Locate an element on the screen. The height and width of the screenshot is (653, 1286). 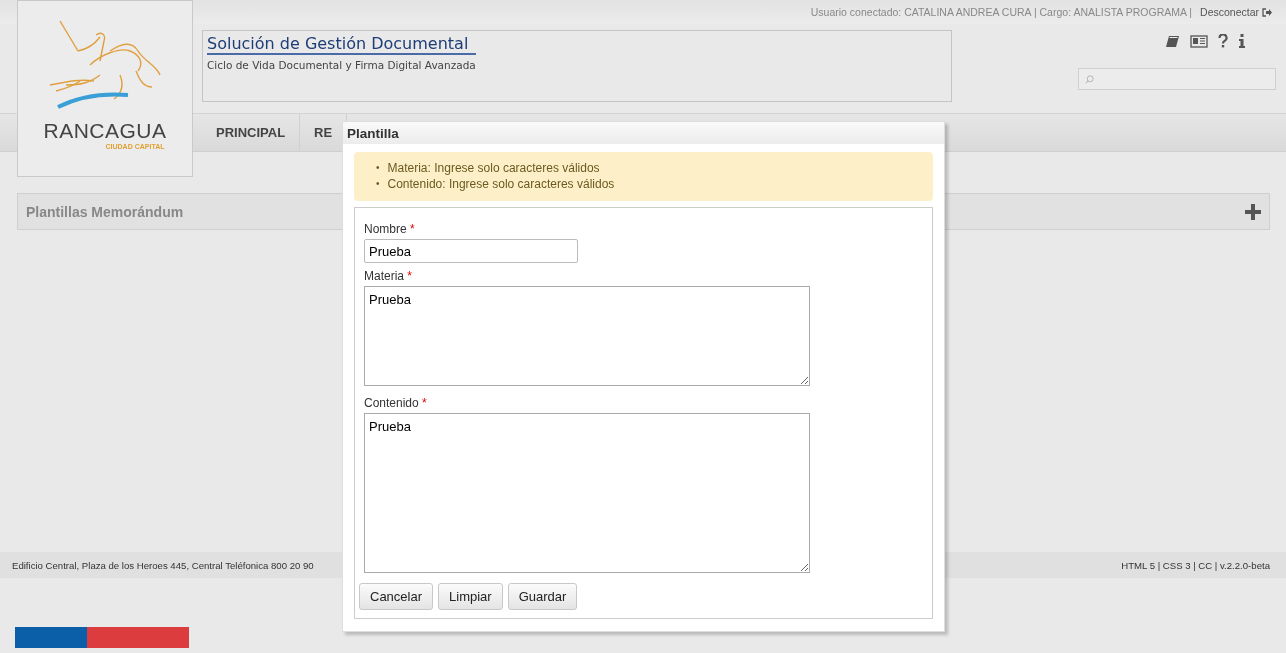
footer-version: HTML 5 | CSS 3 | CC | v.2.2.0-beta is located at coordinates (1195, 565).